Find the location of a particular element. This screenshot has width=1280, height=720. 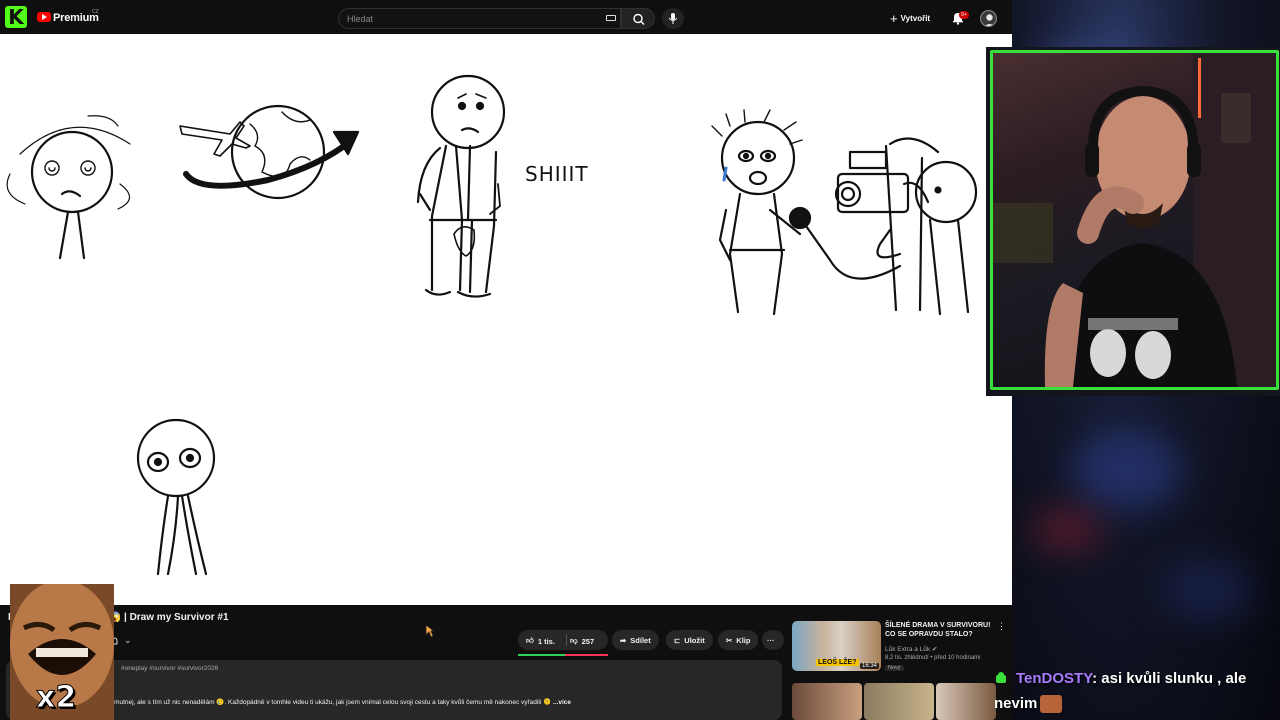

verified-icon: ✔ is located at coordinates (934, 649).